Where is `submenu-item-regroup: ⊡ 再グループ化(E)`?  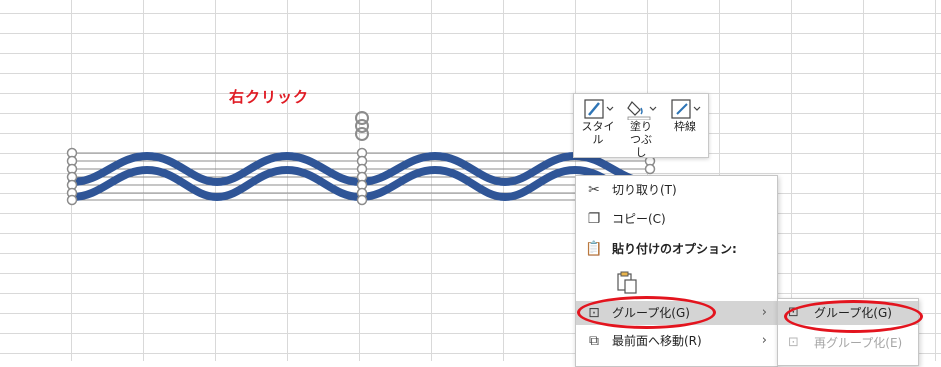 submenu-item-regroup: ⊡ 再グループ化(E) is located at coordinates (848, 343).